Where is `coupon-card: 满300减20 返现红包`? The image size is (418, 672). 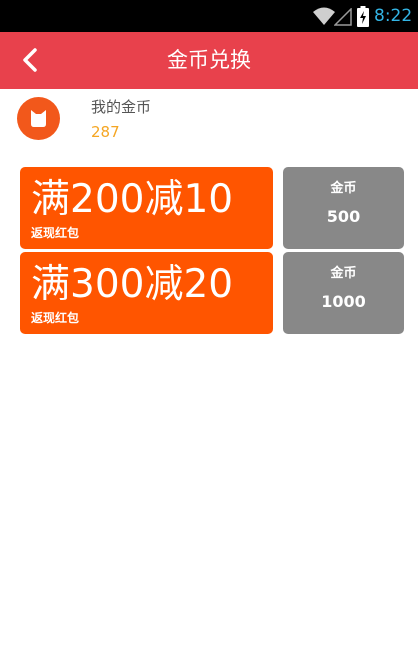 coupon-card: 满300减20 返现红包 is located at coordinates (146, 293).